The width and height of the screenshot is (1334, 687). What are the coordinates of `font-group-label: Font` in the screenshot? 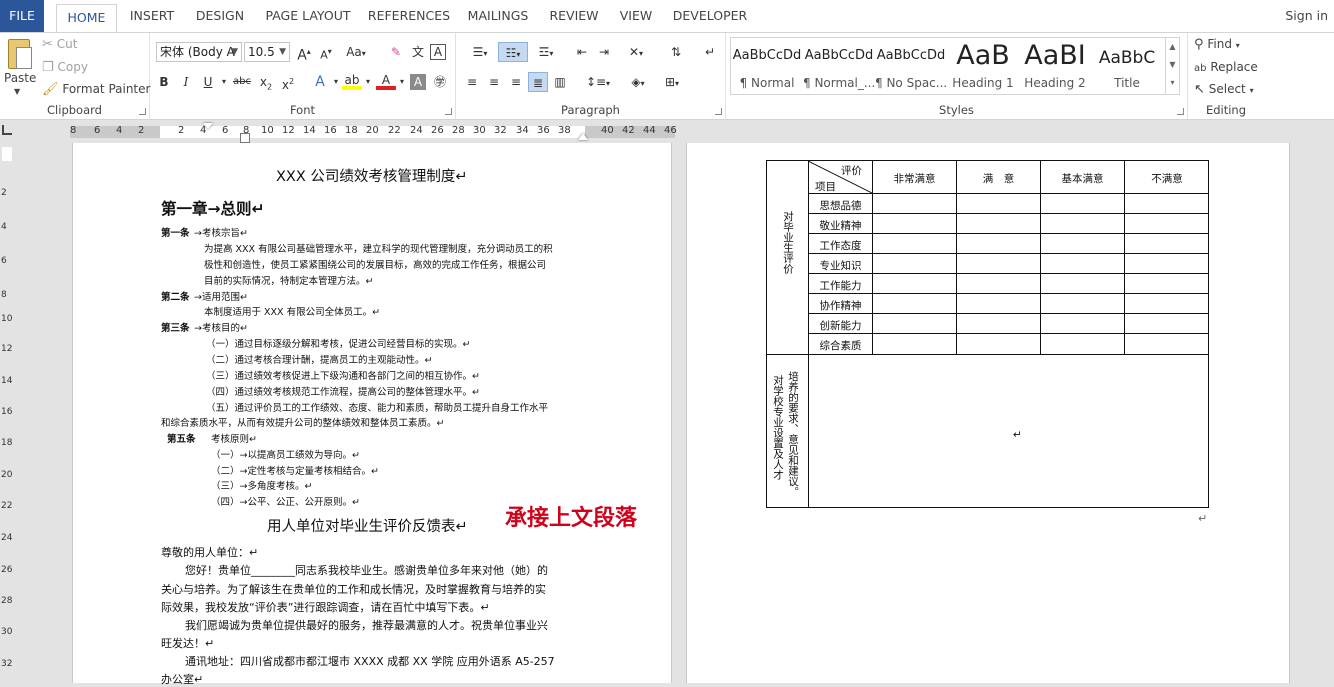 It's located at (302, 110).